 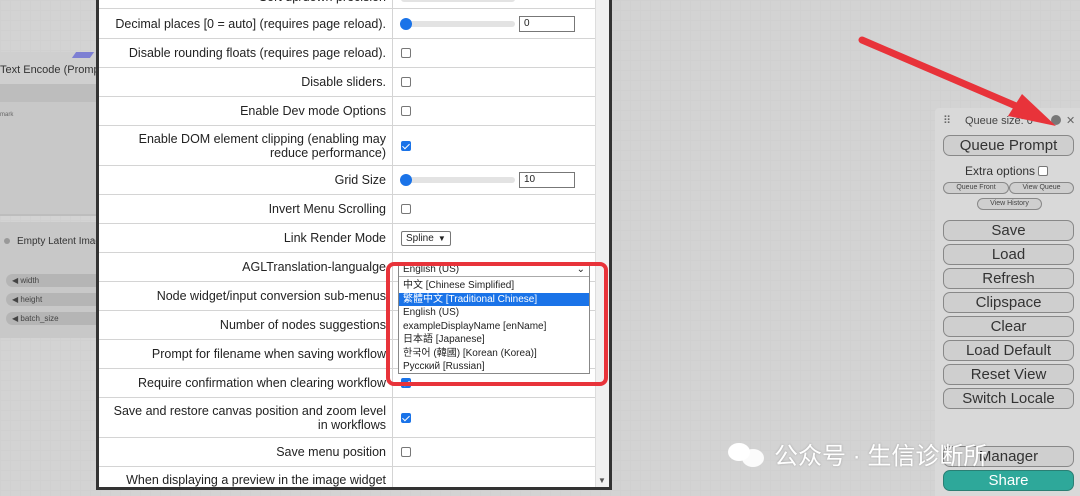 I want to click on wechat-icon, so click(x=747, y=454).